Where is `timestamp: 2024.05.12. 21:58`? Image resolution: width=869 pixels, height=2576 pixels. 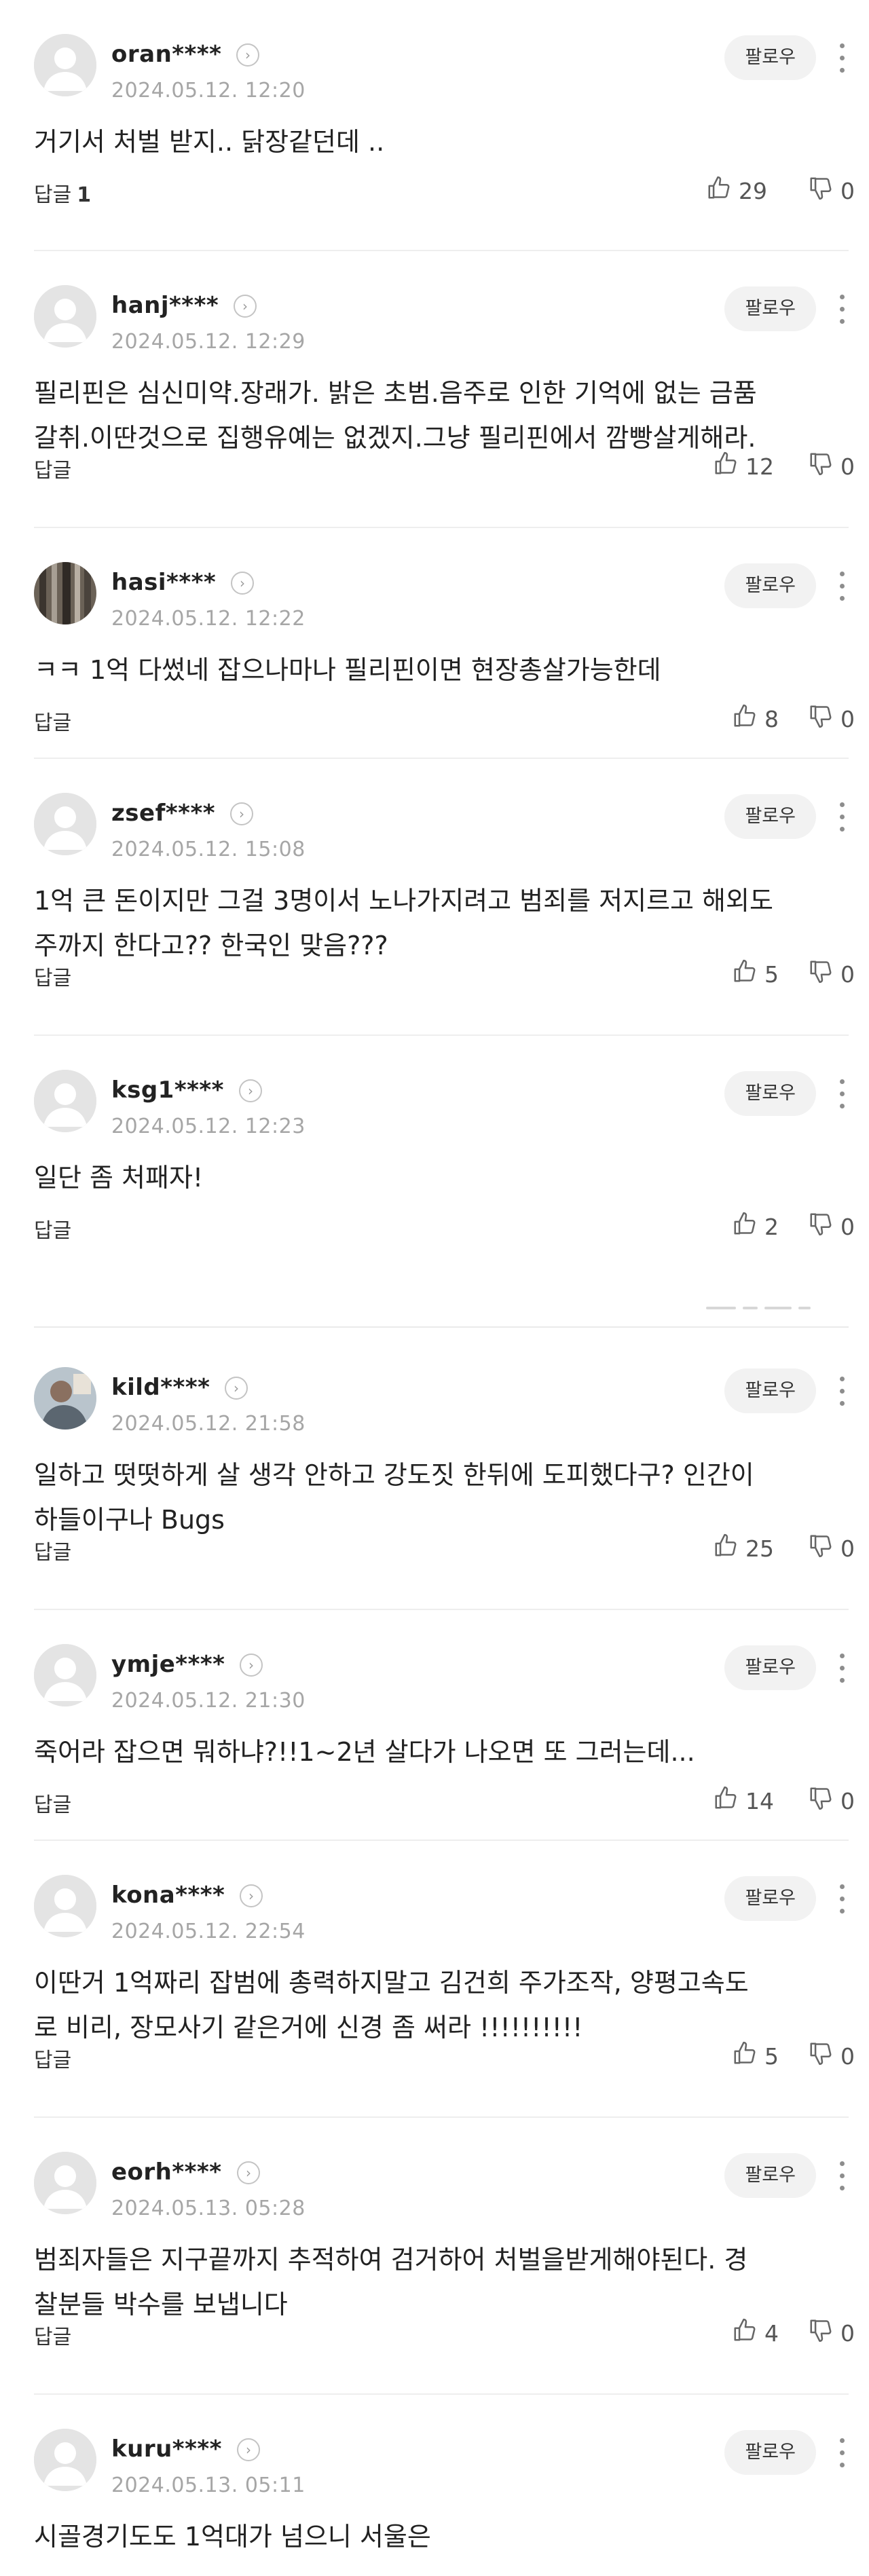
timestamp: 2024.05.12. 21:58 is located at coordinates (208, 1424).